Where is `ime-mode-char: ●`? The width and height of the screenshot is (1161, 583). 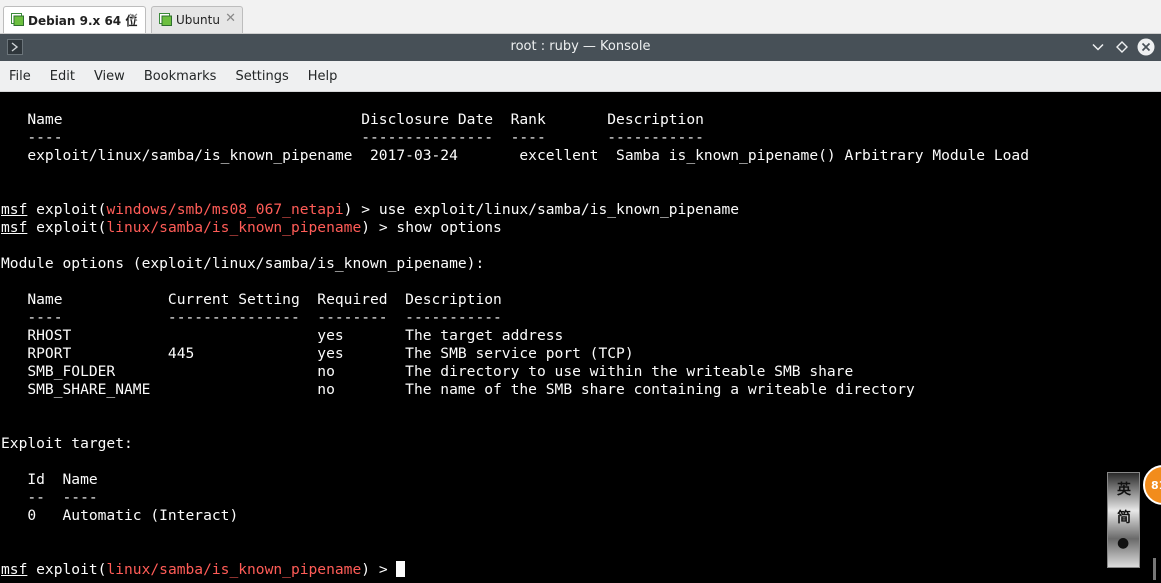
ime-mode-char: ● is located at coordinates (1123, 543).